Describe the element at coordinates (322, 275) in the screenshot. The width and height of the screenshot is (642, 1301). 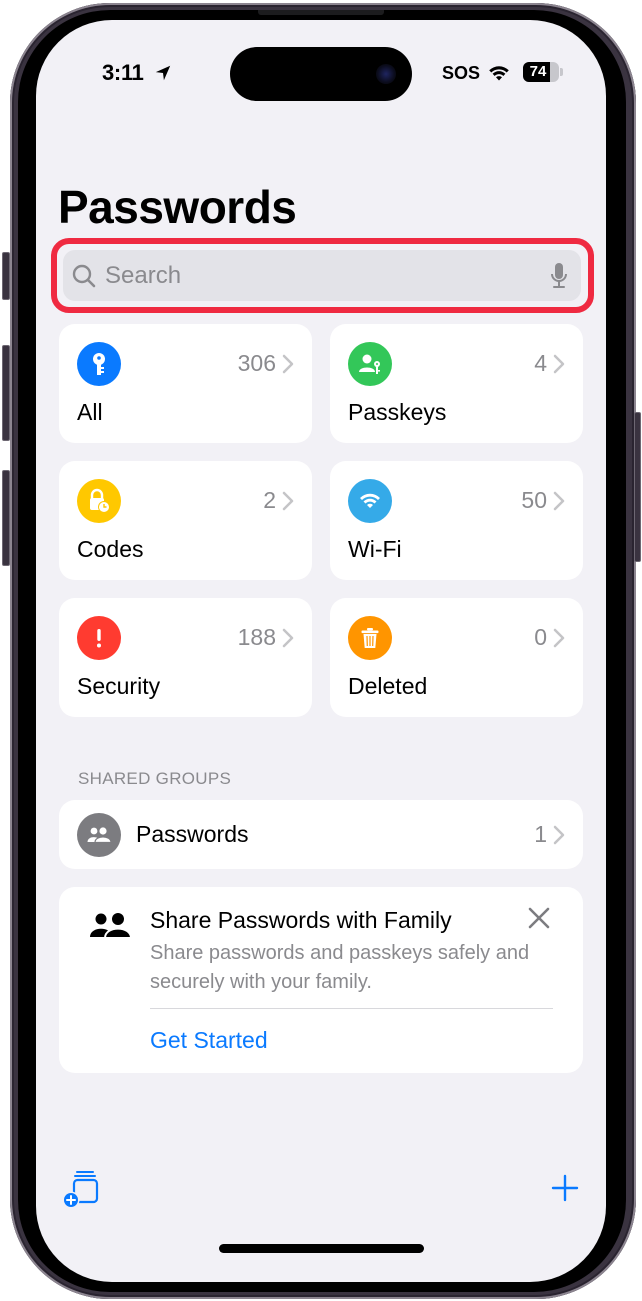
I see `search-input: Search` at that location.